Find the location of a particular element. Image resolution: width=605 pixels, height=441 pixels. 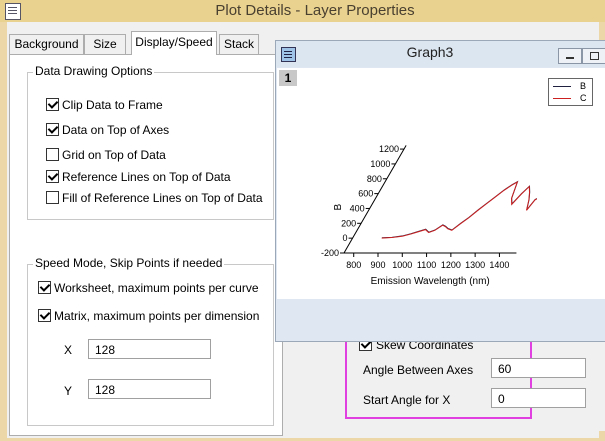

x-label: X is located at coordinates (68, 350).